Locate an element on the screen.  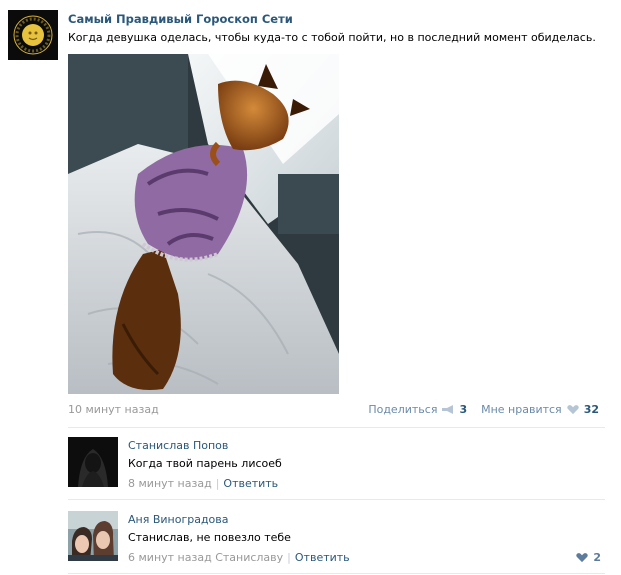
comment-like-count: 2 is located at coordinates (597, 557).